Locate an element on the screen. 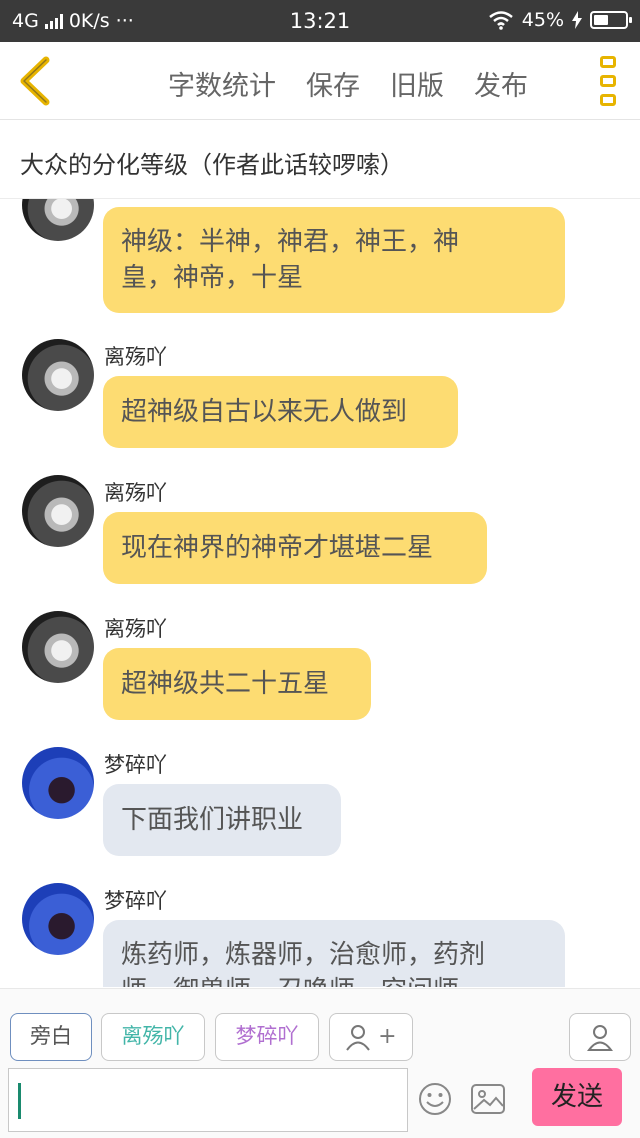 The image size is (640, 1138). status-bar: 4G 0K/s ··· 13:21 45% is located at coordinates (320, 21).